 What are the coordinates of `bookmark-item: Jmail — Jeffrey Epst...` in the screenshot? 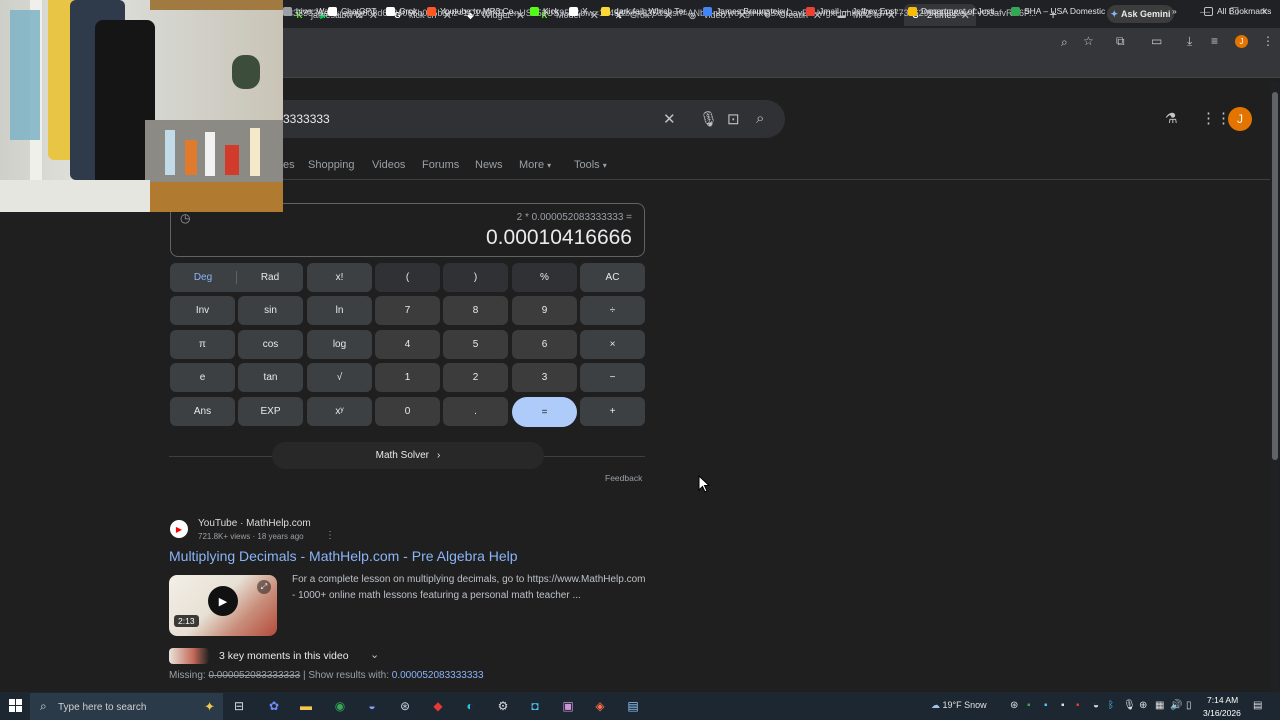 It's located at (855, 11).